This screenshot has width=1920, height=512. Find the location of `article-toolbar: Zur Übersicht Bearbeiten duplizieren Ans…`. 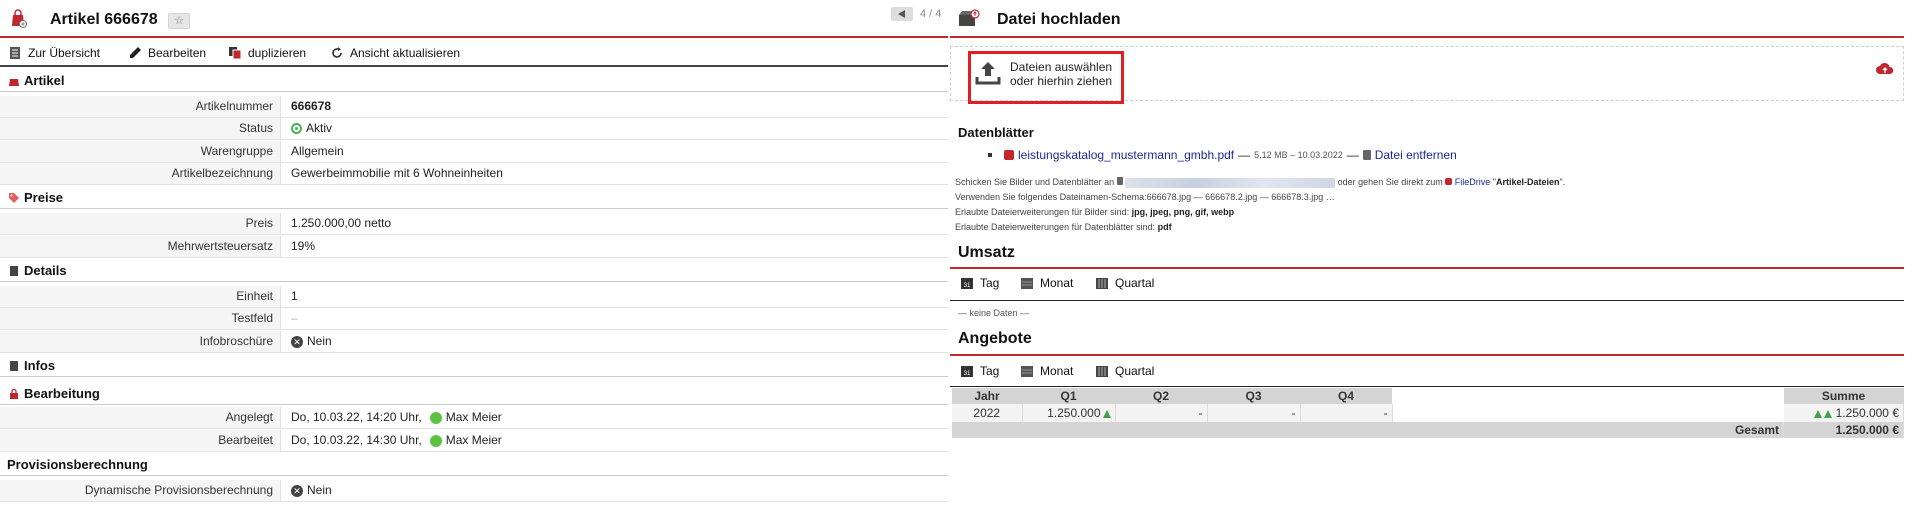

article-toolbar: Zur Übersicht Bearbeiten duplizieren Ans… is located at coordinates (474, 53).